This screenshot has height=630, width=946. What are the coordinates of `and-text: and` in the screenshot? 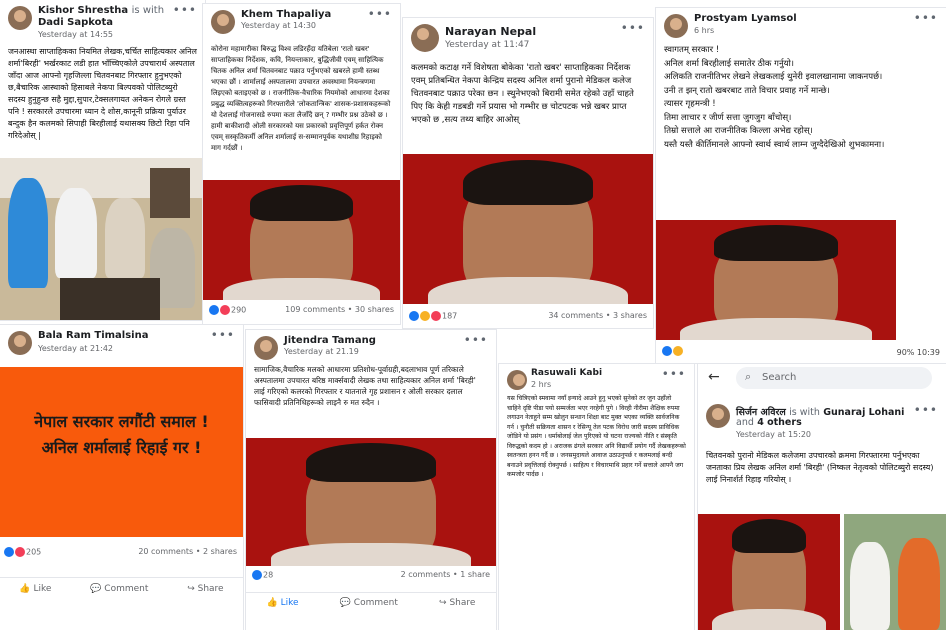 It's located at (745, 422).